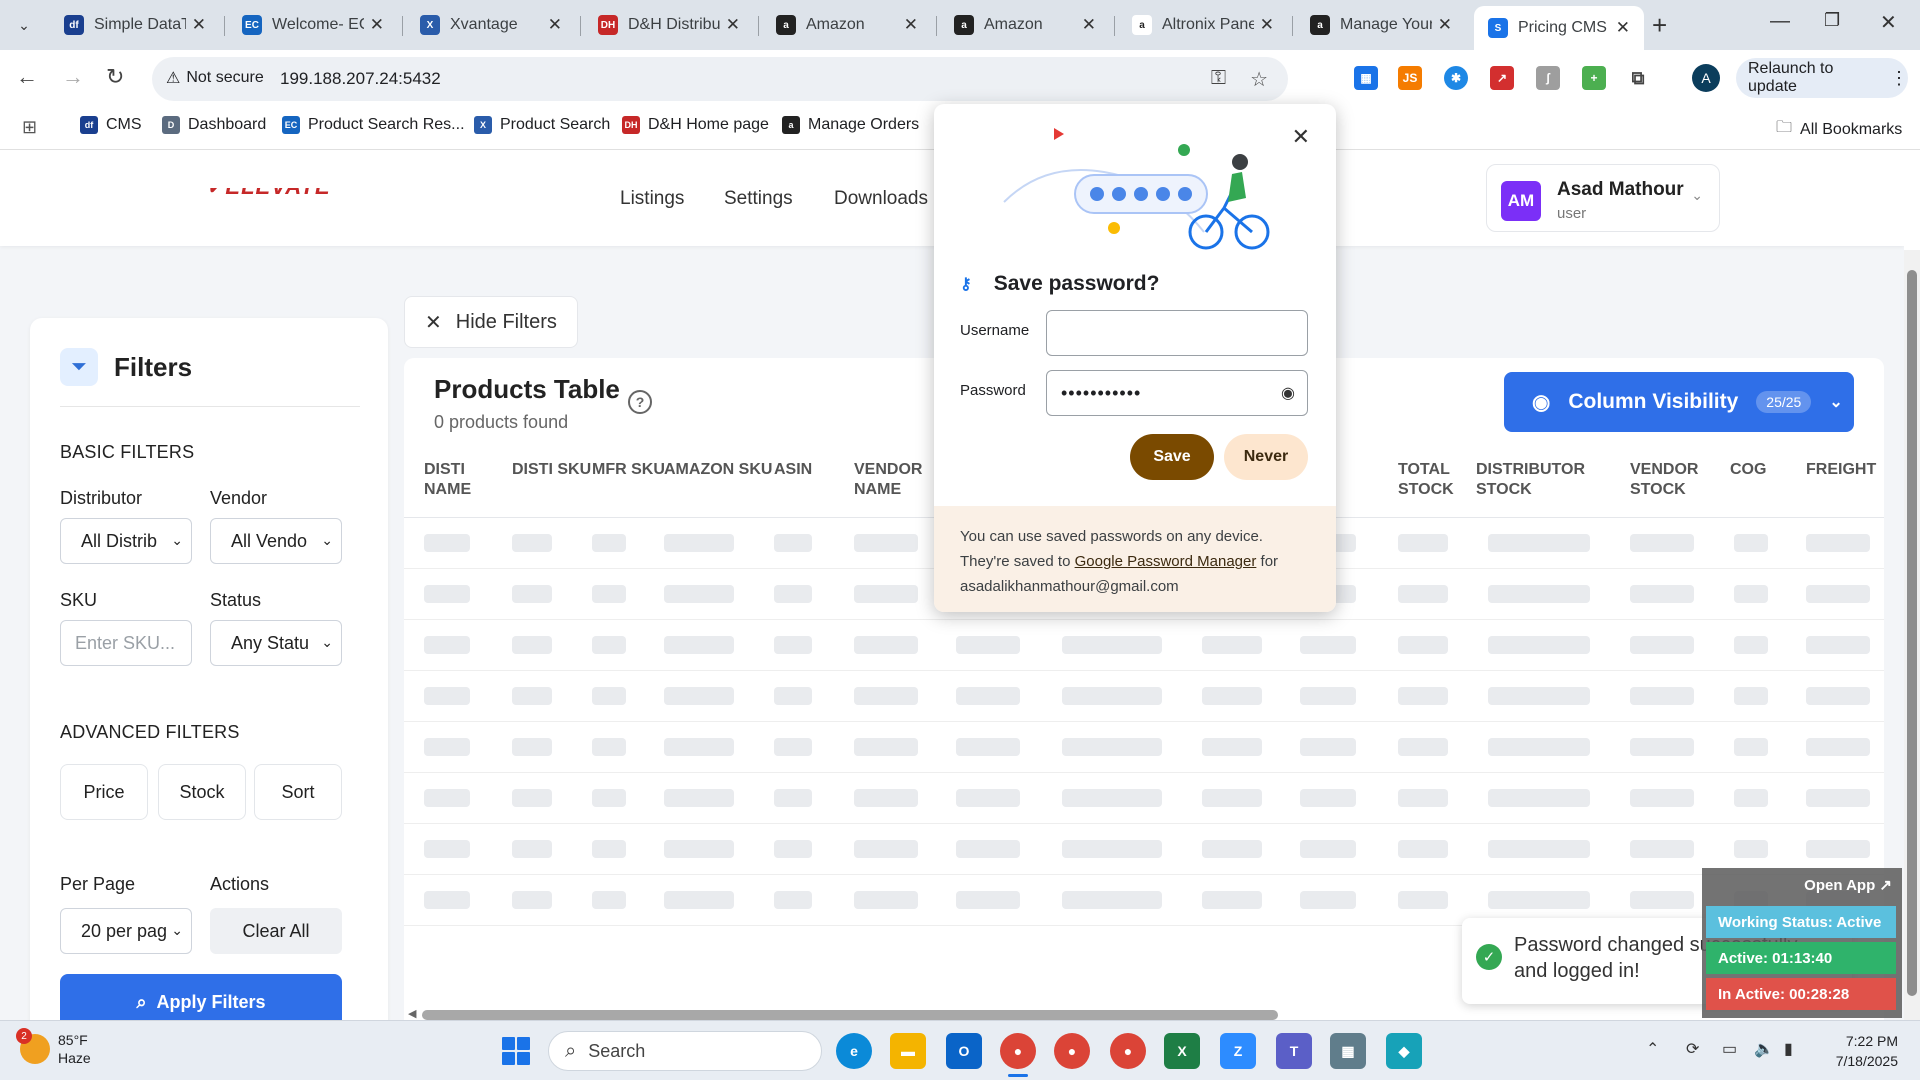 The image size is (1920, 1080). I want to click on chrome-icon: ●, so click(1018, 1055).